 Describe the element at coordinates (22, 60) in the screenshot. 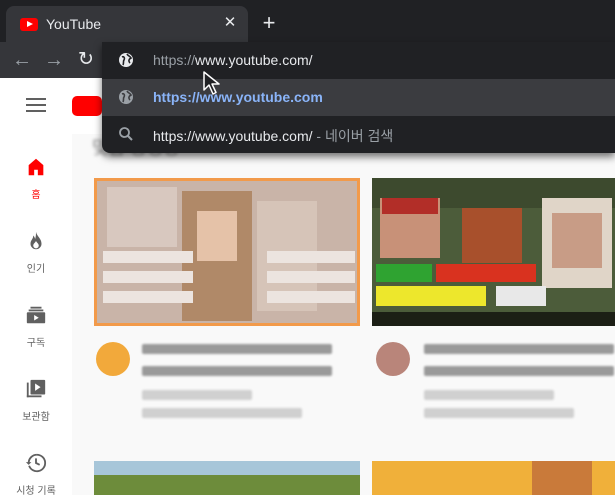

I see `back-button: ←` at that location.